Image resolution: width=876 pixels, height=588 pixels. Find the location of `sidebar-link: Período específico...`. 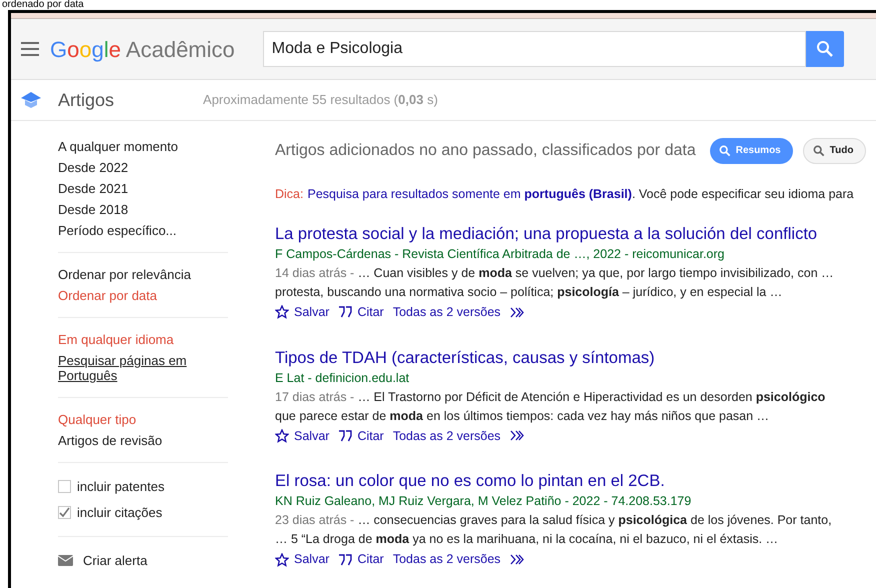

sidebar-link: Período específico... is located at coordinates (143, 230).